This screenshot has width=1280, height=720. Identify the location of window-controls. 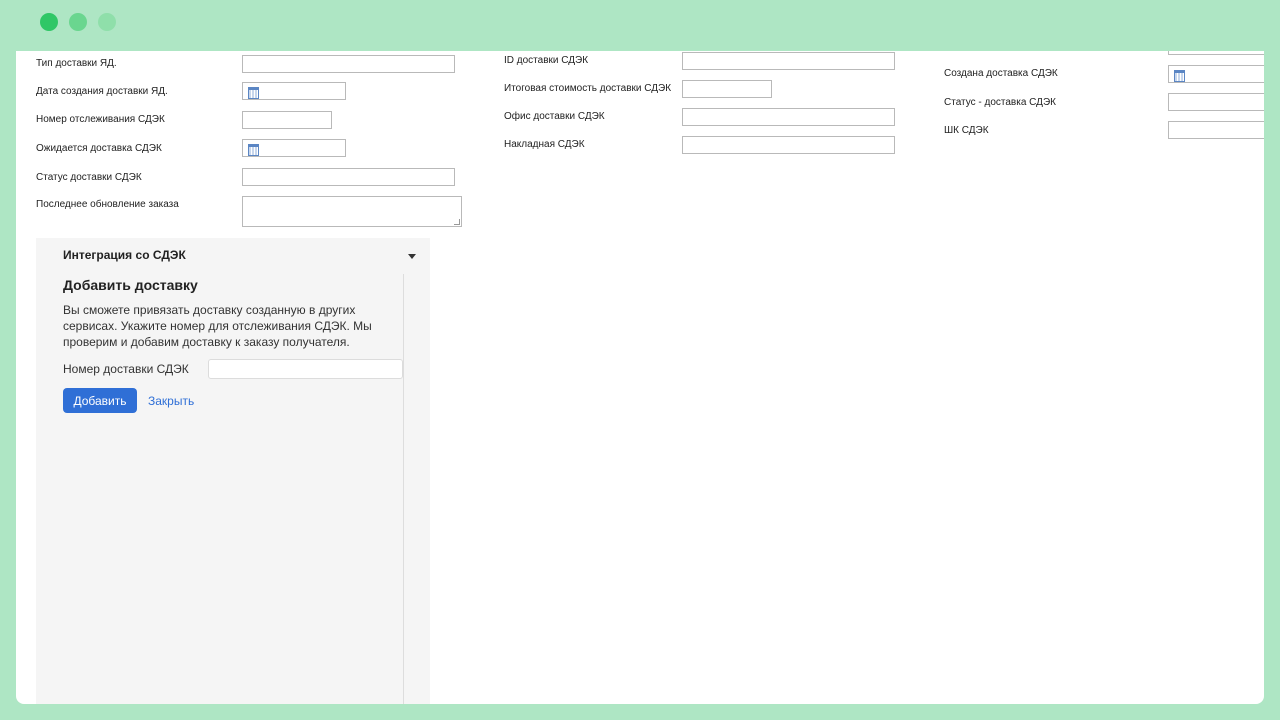
(78, 22).